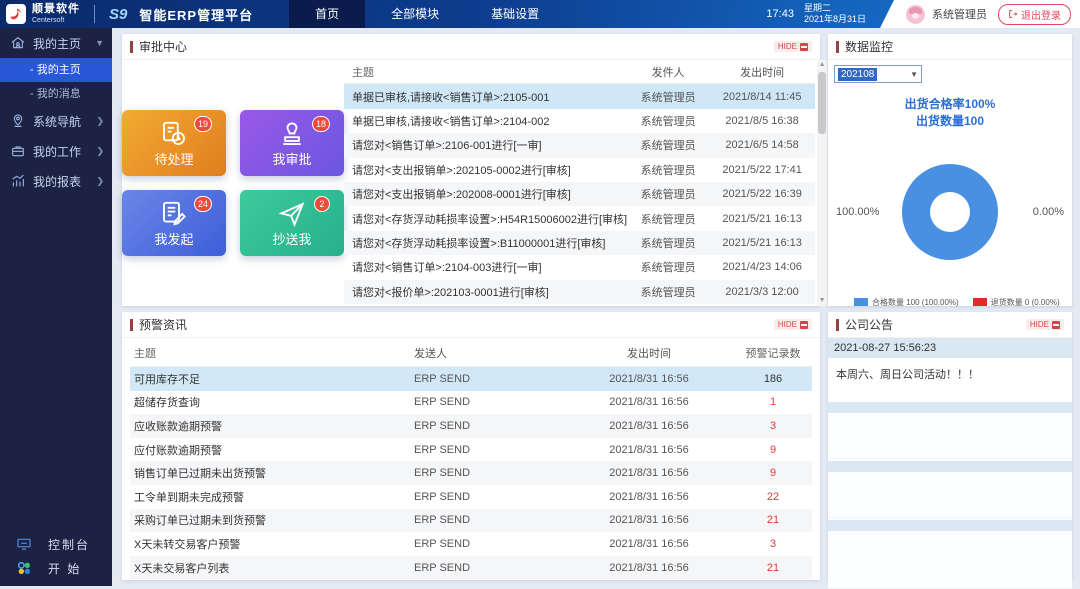 The height and width of the screenshot is (589, 1080). I want to click on cell-subject: 请您对<报价单>:202103-0001进行[审核], so click(450, 292).